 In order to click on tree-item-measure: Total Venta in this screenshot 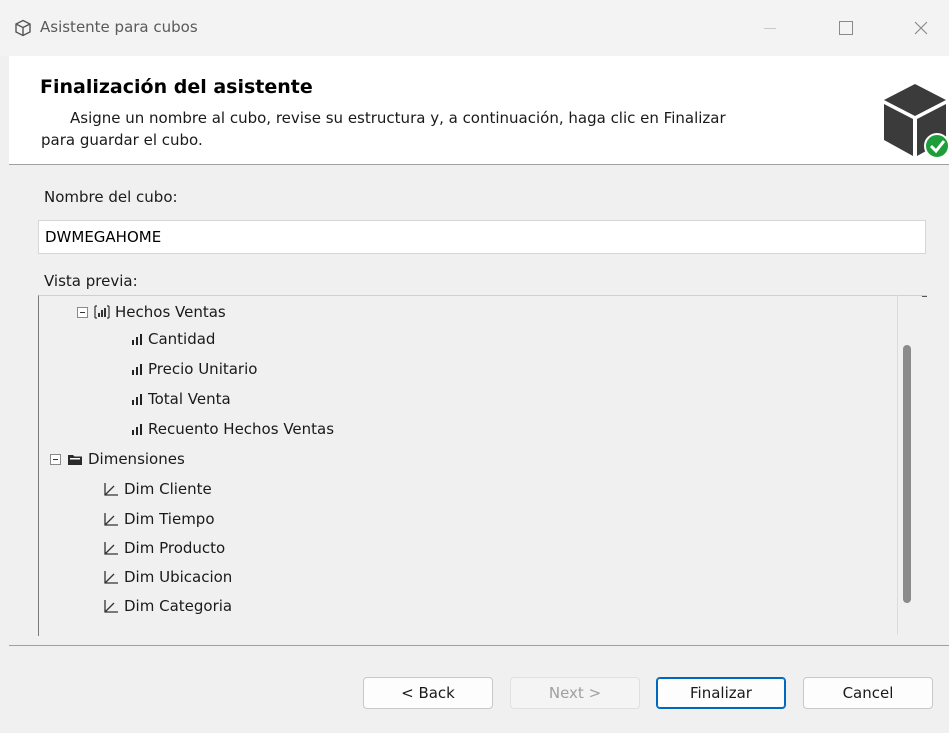, I will do `click(181, 399)`.